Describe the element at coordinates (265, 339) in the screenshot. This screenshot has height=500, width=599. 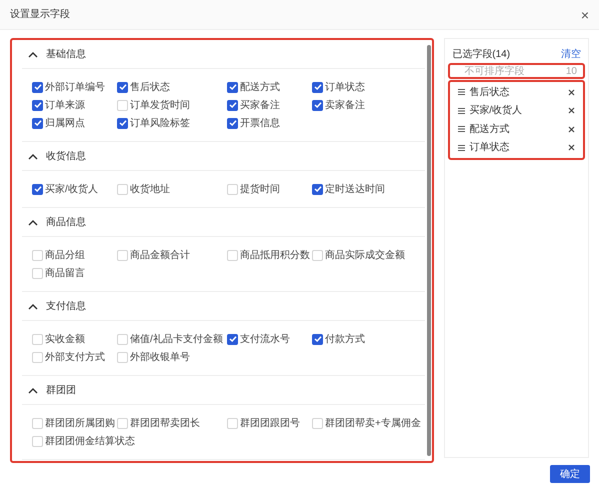
I see `field-label: 支付流水号` at that location.